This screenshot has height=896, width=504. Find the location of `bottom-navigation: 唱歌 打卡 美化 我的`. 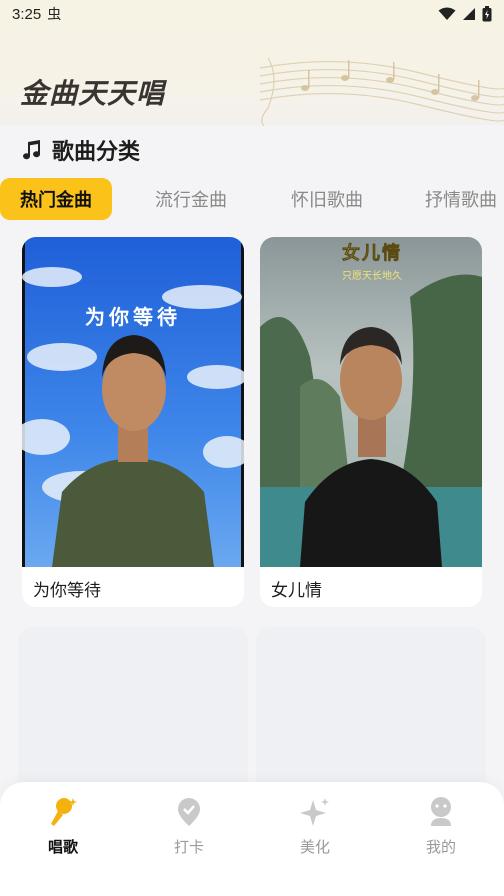

bottom-navigation: 唱歌 打卡 美化 我的 is located at coordinates (252, 839).